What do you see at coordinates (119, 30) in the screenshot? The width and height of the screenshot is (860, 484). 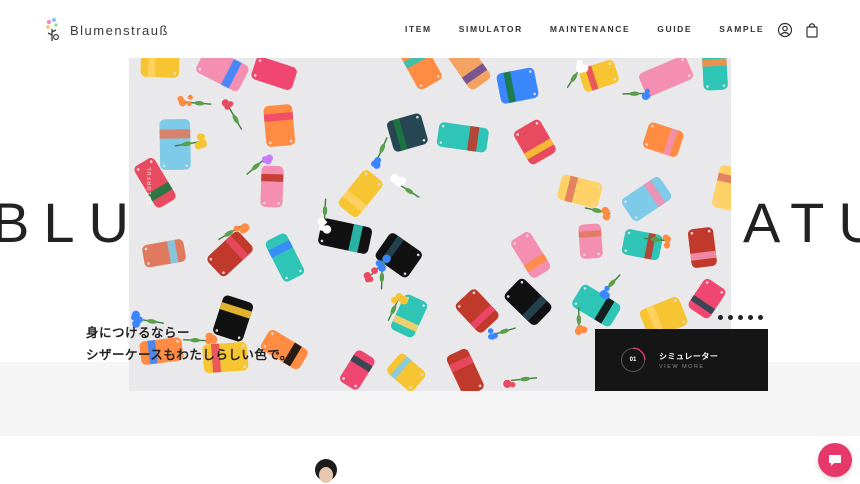 I see `logo-text: Blumenstrauß` at bounding box center [119, 30].